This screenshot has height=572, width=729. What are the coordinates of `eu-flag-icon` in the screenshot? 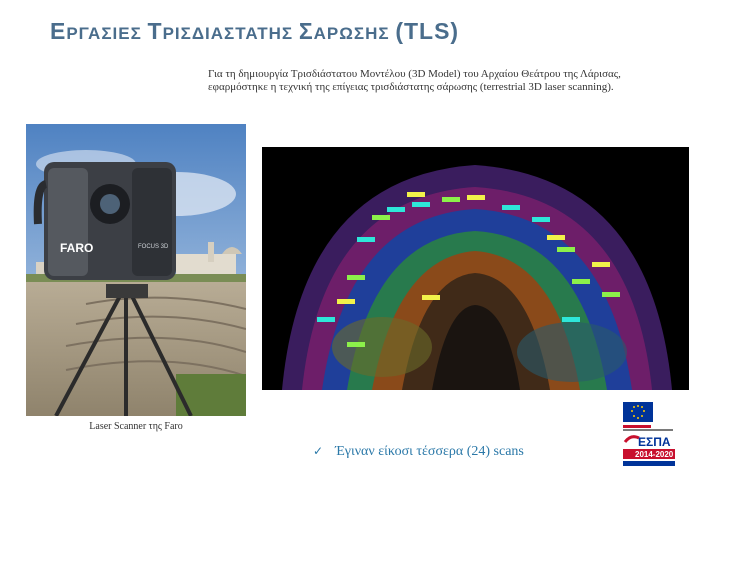 It's located at (638, 412).